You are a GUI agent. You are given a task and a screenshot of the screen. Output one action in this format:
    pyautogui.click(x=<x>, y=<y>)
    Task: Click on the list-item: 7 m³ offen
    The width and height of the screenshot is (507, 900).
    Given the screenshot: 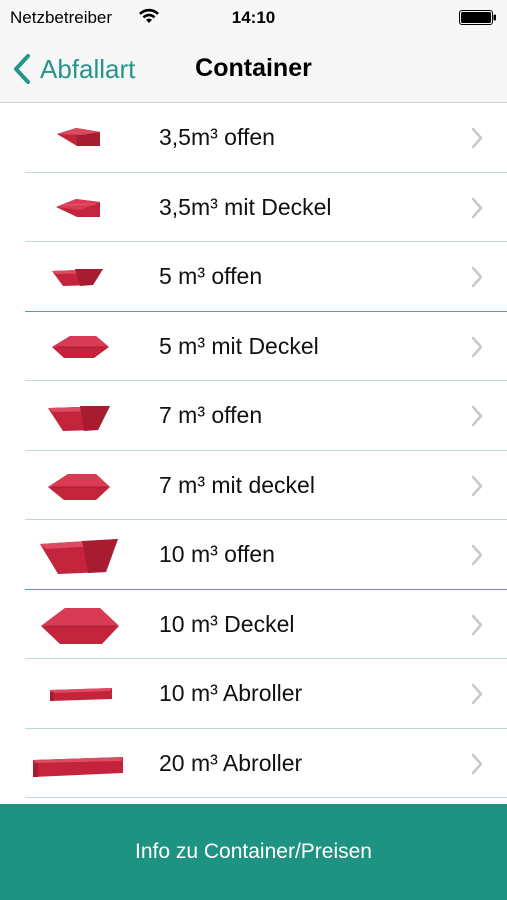 What is the action you would take?
    pyautogui.click(x=253, y=416)
    